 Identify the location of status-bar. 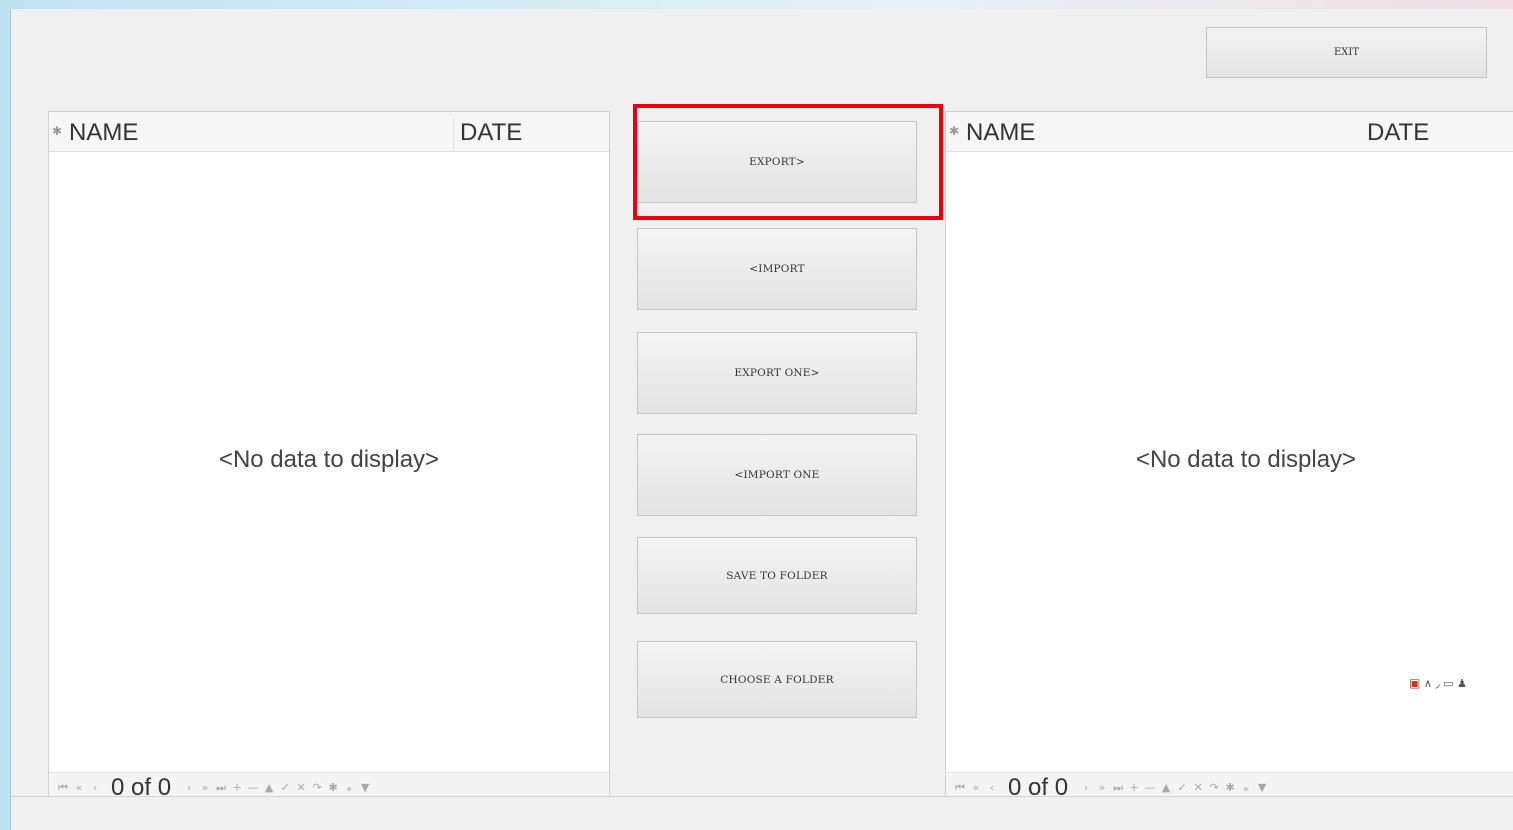
(762, 813).